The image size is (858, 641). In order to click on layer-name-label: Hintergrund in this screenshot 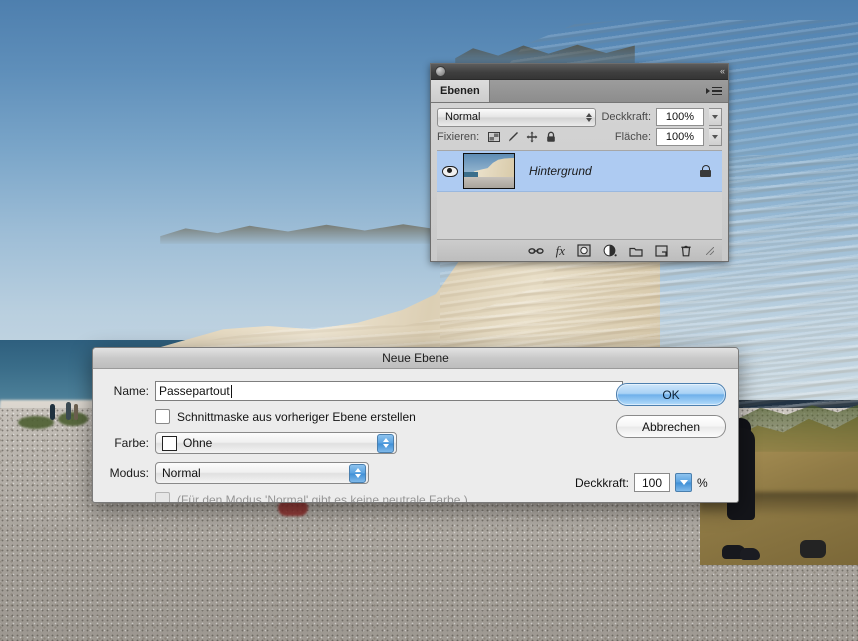, I will do `click(601, 171)`.